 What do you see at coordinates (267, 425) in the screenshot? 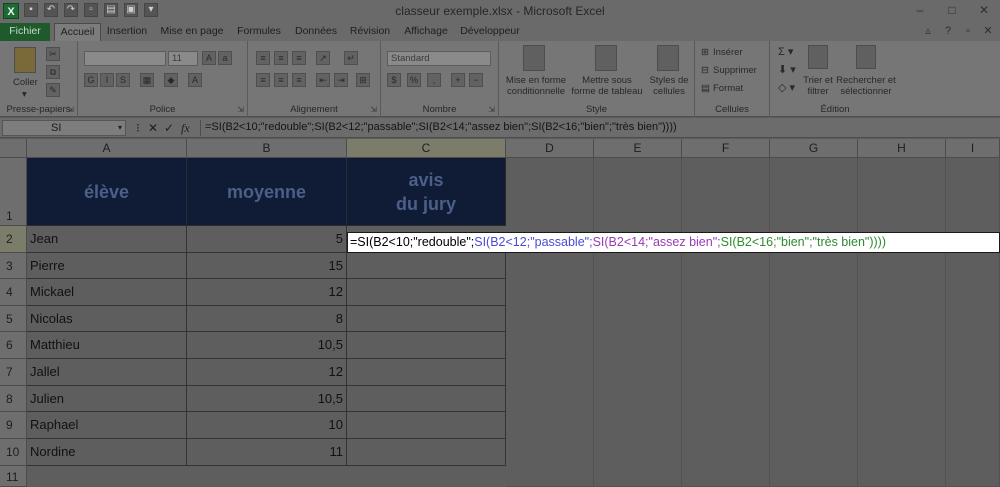
I see `cell-b9: 10` at bounding box center [267, 425].